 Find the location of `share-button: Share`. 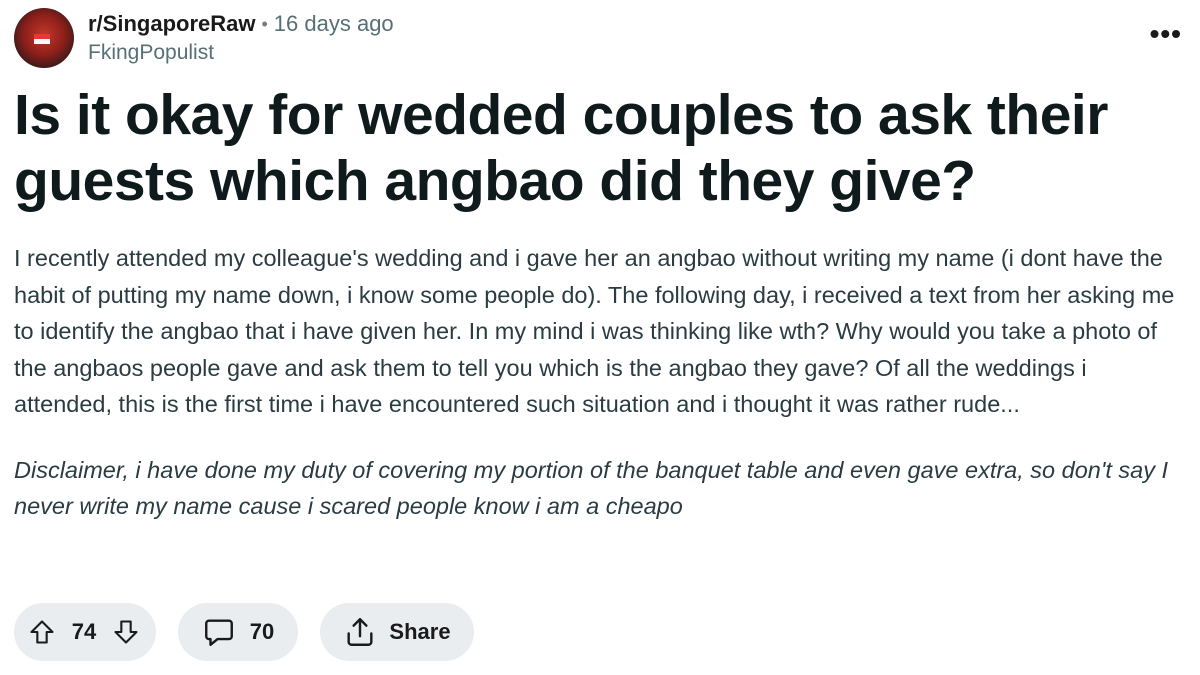

share-button: Share is located at coordinates (397, 632).